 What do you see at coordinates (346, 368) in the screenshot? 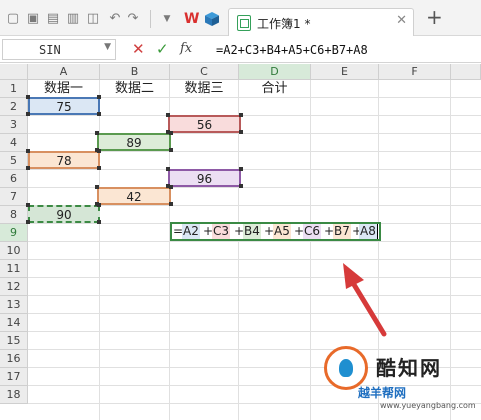
I see `watermark-drop-icon` at bounding box center [346, 368].